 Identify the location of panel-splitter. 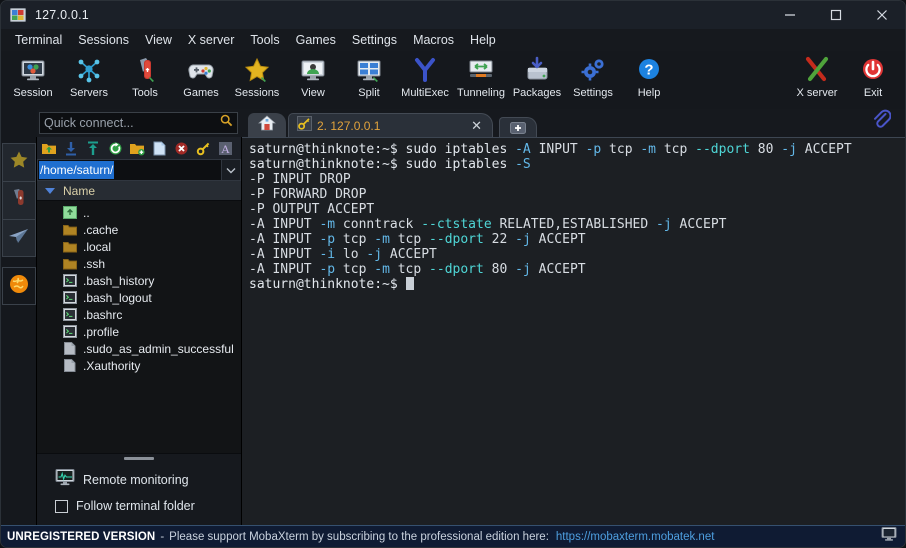
(139, 458).